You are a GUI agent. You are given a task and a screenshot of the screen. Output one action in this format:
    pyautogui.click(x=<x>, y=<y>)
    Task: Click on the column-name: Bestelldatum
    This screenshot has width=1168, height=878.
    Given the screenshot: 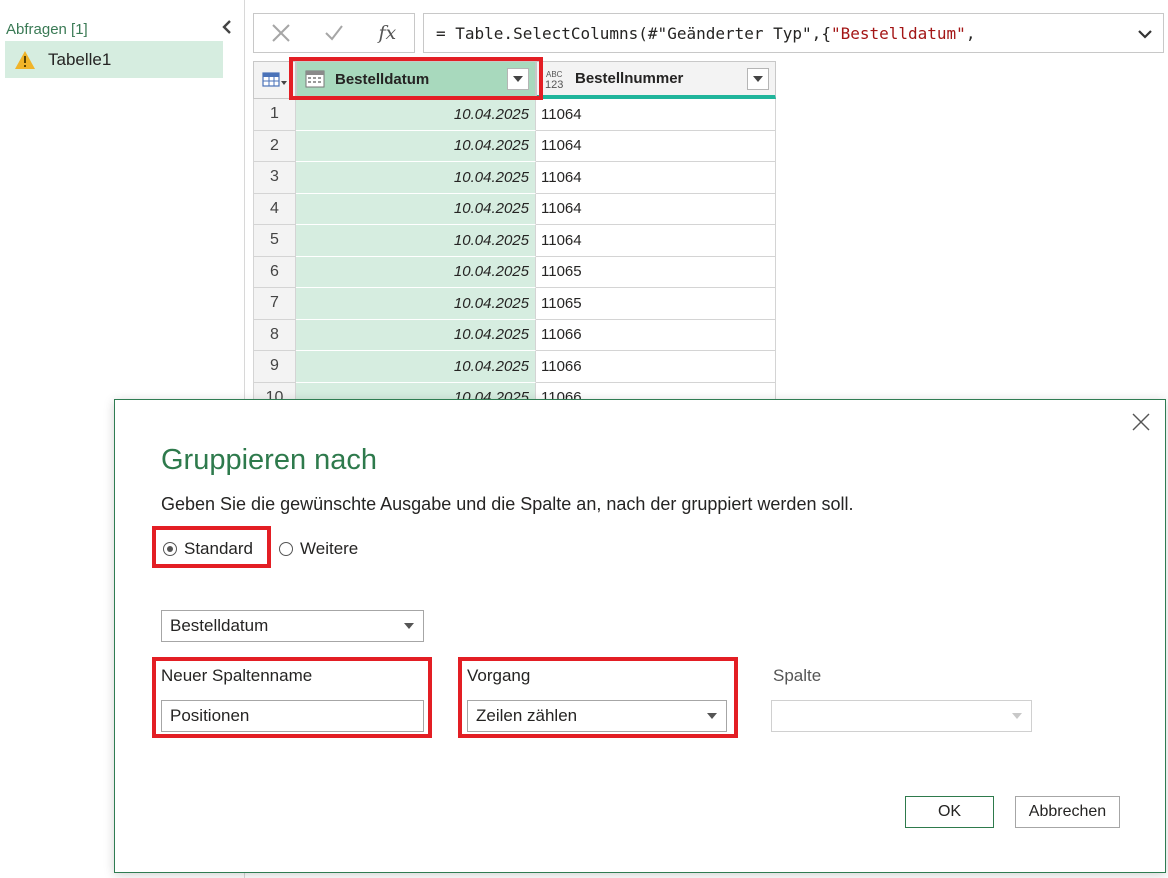 What is the action you would take?
    pyautogui.click(x=382, y=79)
    